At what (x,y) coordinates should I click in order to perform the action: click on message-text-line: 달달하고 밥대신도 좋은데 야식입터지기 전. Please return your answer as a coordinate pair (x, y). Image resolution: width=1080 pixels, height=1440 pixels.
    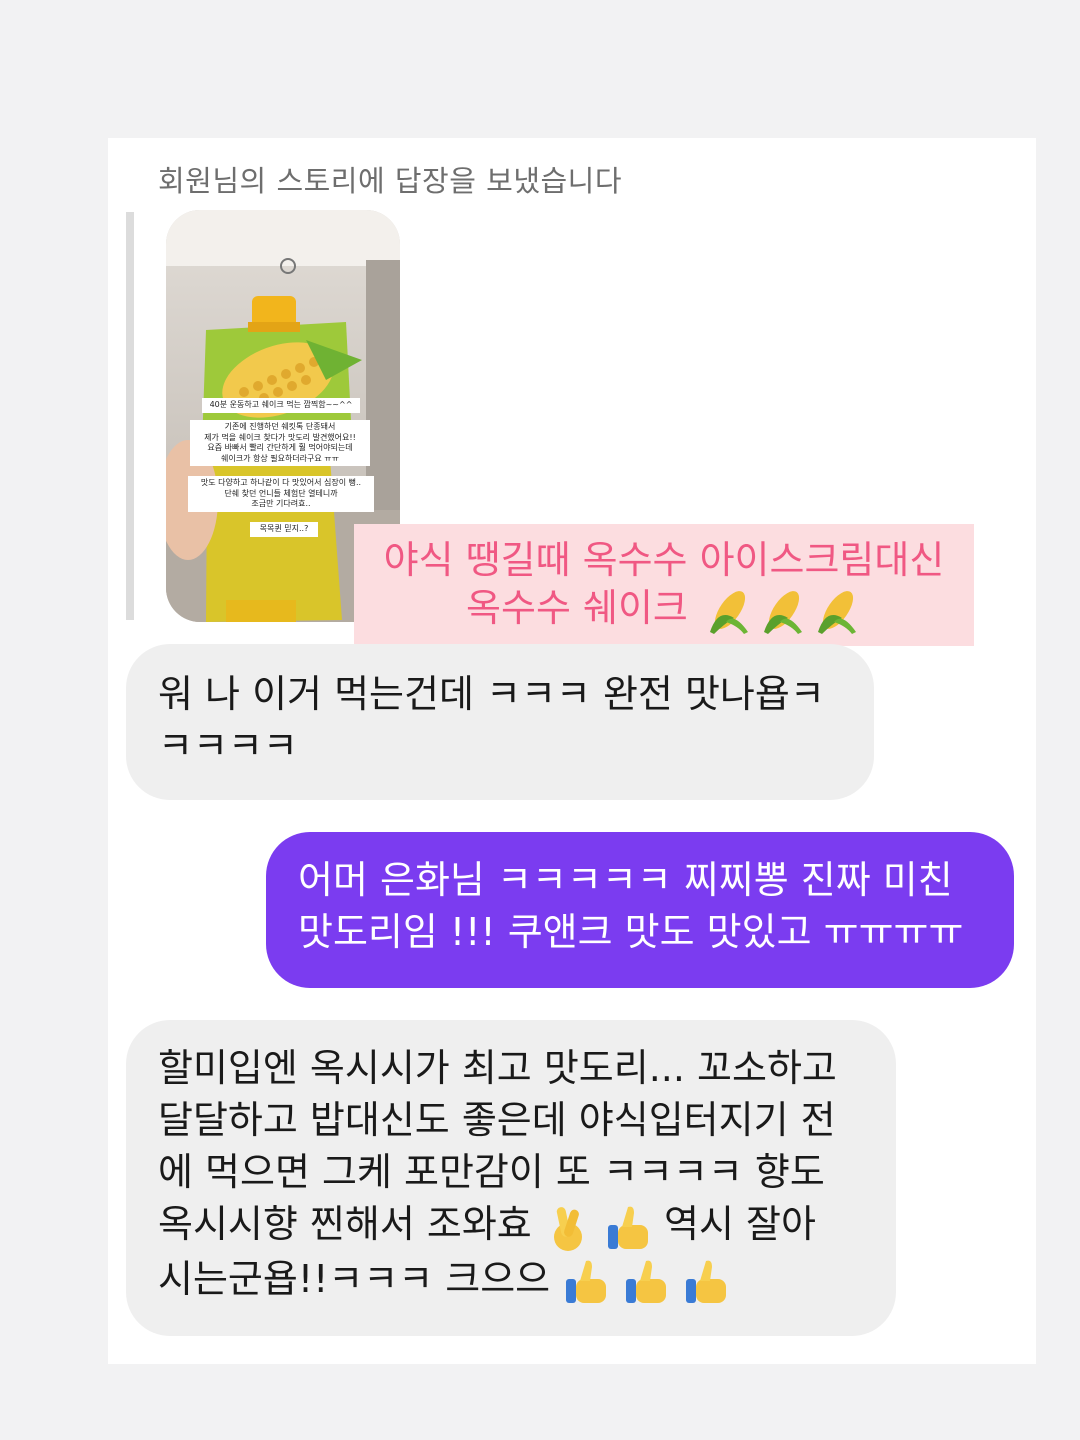
    Looking at the image, I should click on (497, 1120).